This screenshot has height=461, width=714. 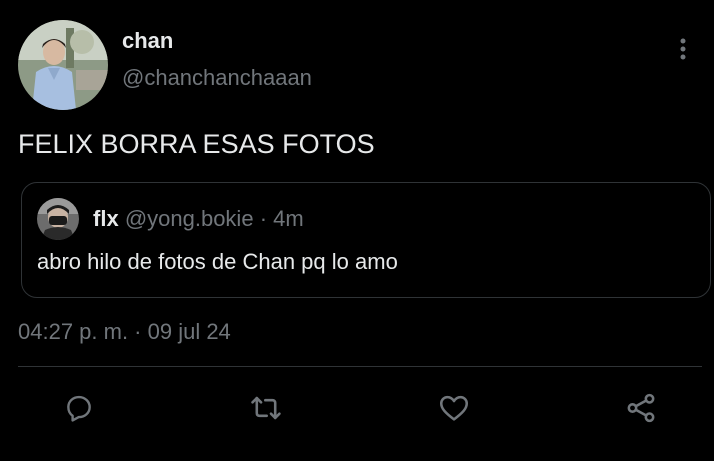 I want to click on more-vertical-icon, so click(x=683, y=49).